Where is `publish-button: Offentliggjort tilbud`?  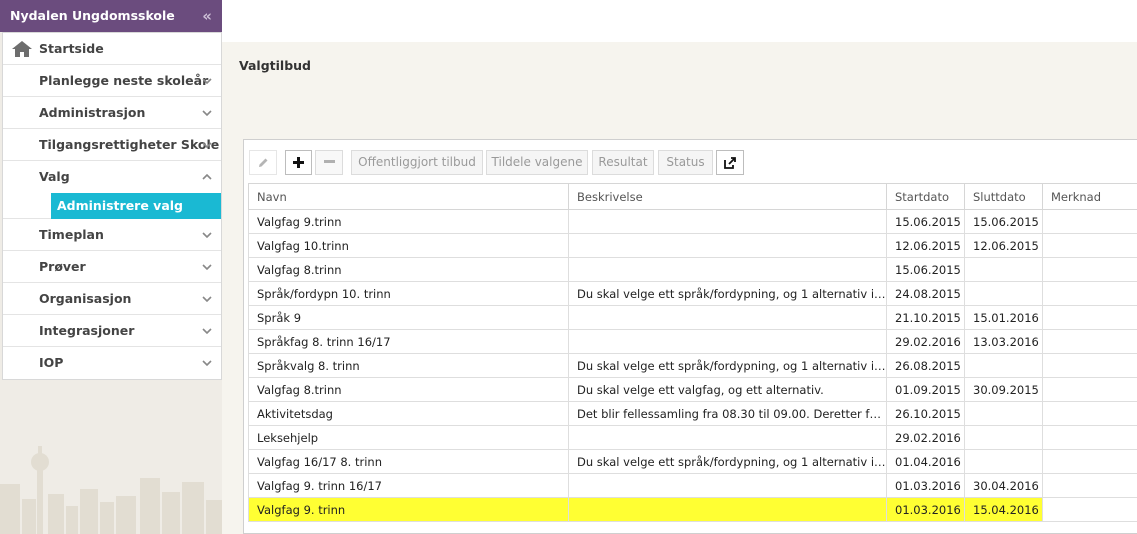 publish-button: Offentliggjort tilbud is located at coordinates (417, 162).